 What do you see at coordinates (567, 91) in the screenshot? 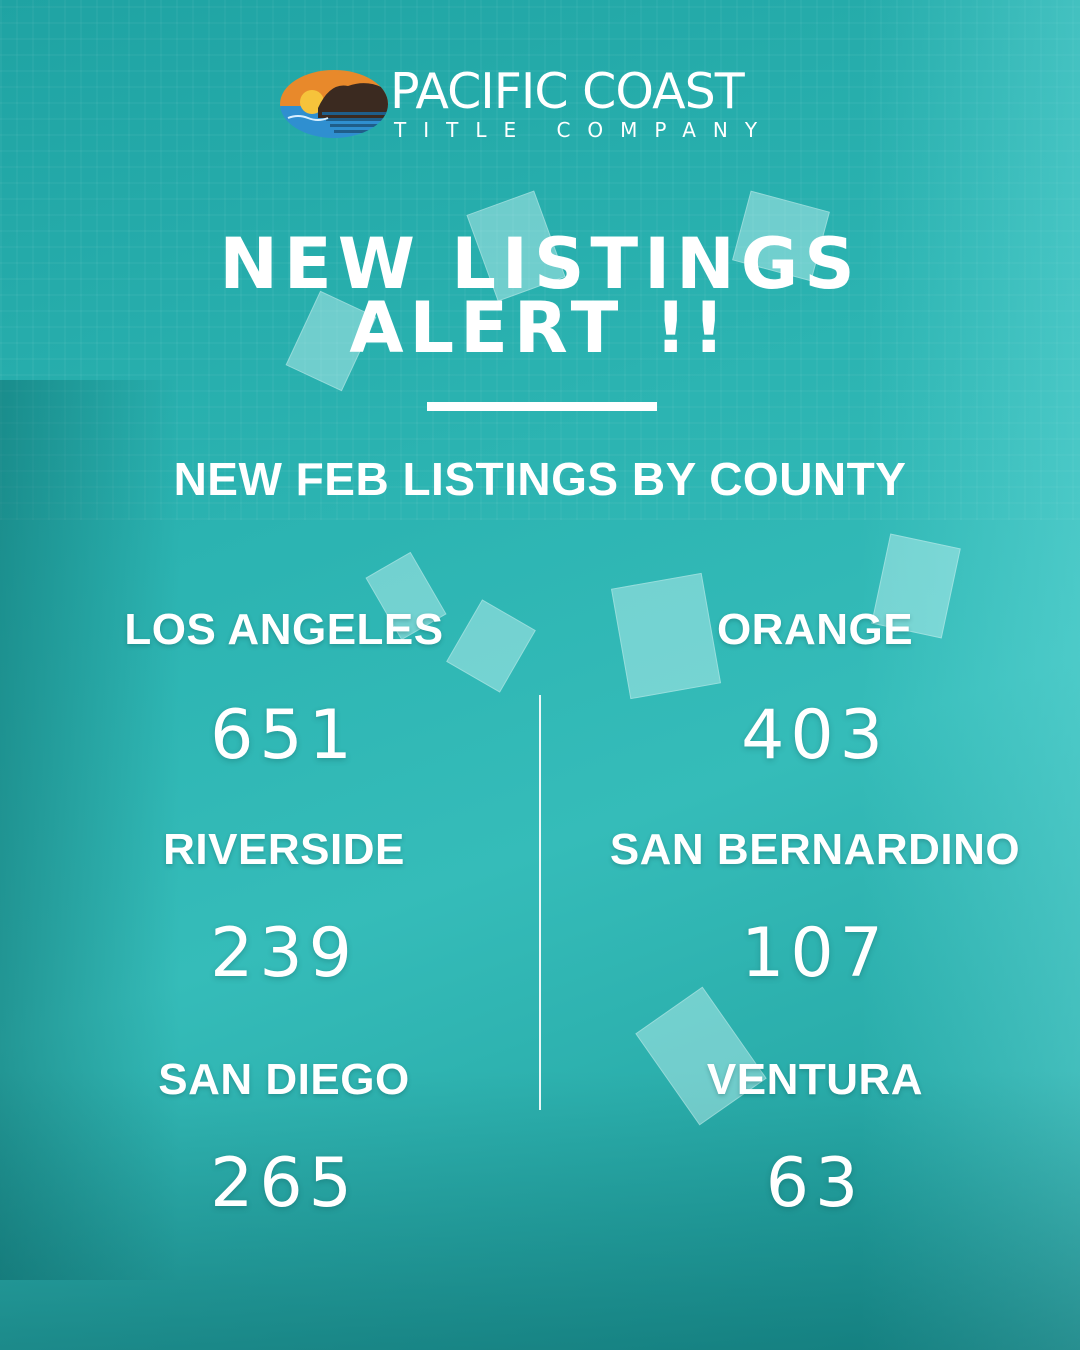
I see `brand-name: PACIFIC COAST` at bounding box center [567, 91].